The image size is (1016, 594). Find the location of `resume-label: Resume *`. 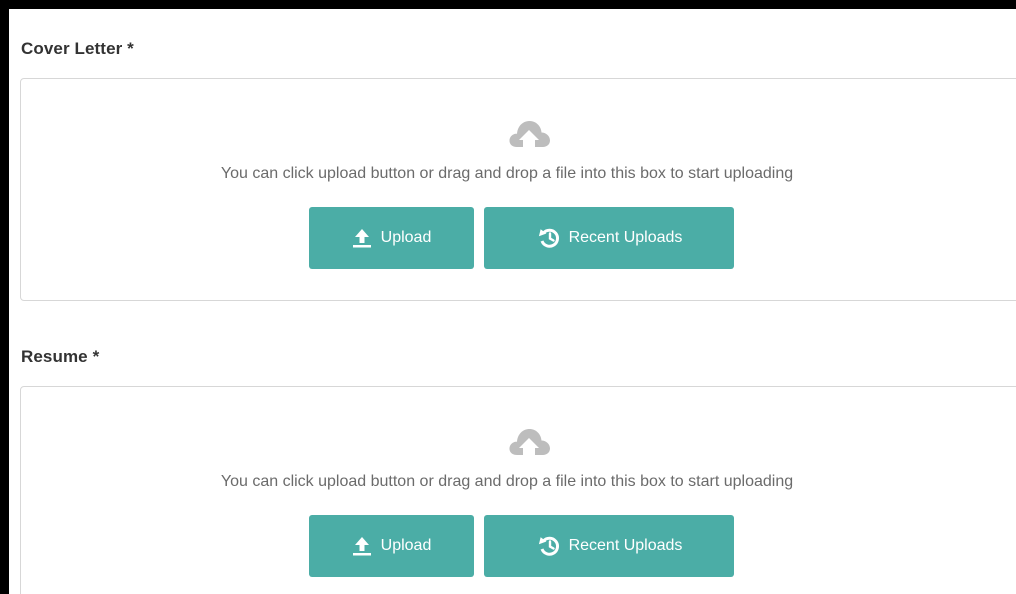

resume-label: Resume * is located at coordinates (60, 356).